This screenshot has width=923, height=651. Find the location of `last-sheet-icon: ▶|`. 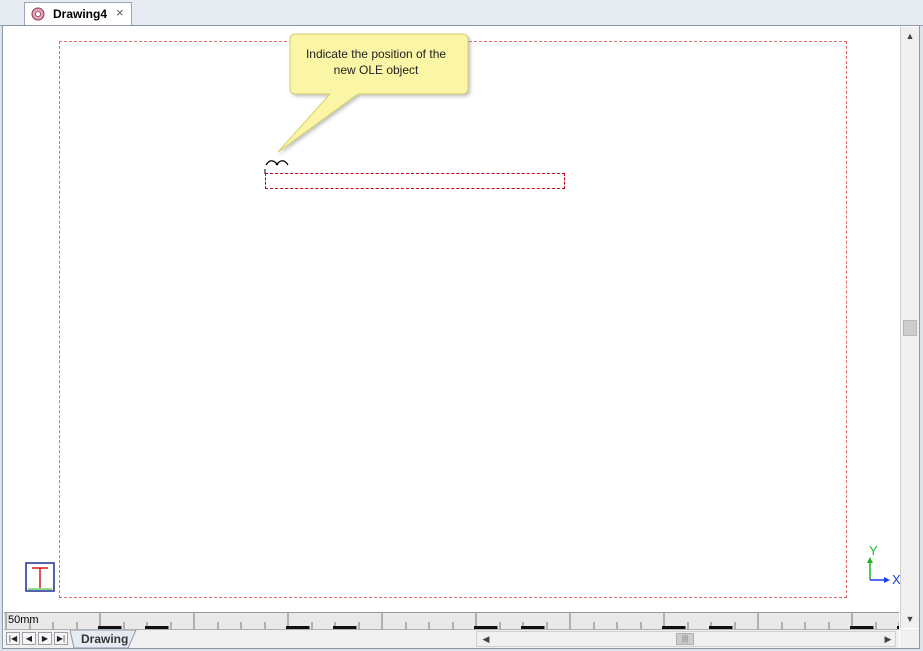

last-sheet-icon: ▶| is located at coordinates (61, 638).